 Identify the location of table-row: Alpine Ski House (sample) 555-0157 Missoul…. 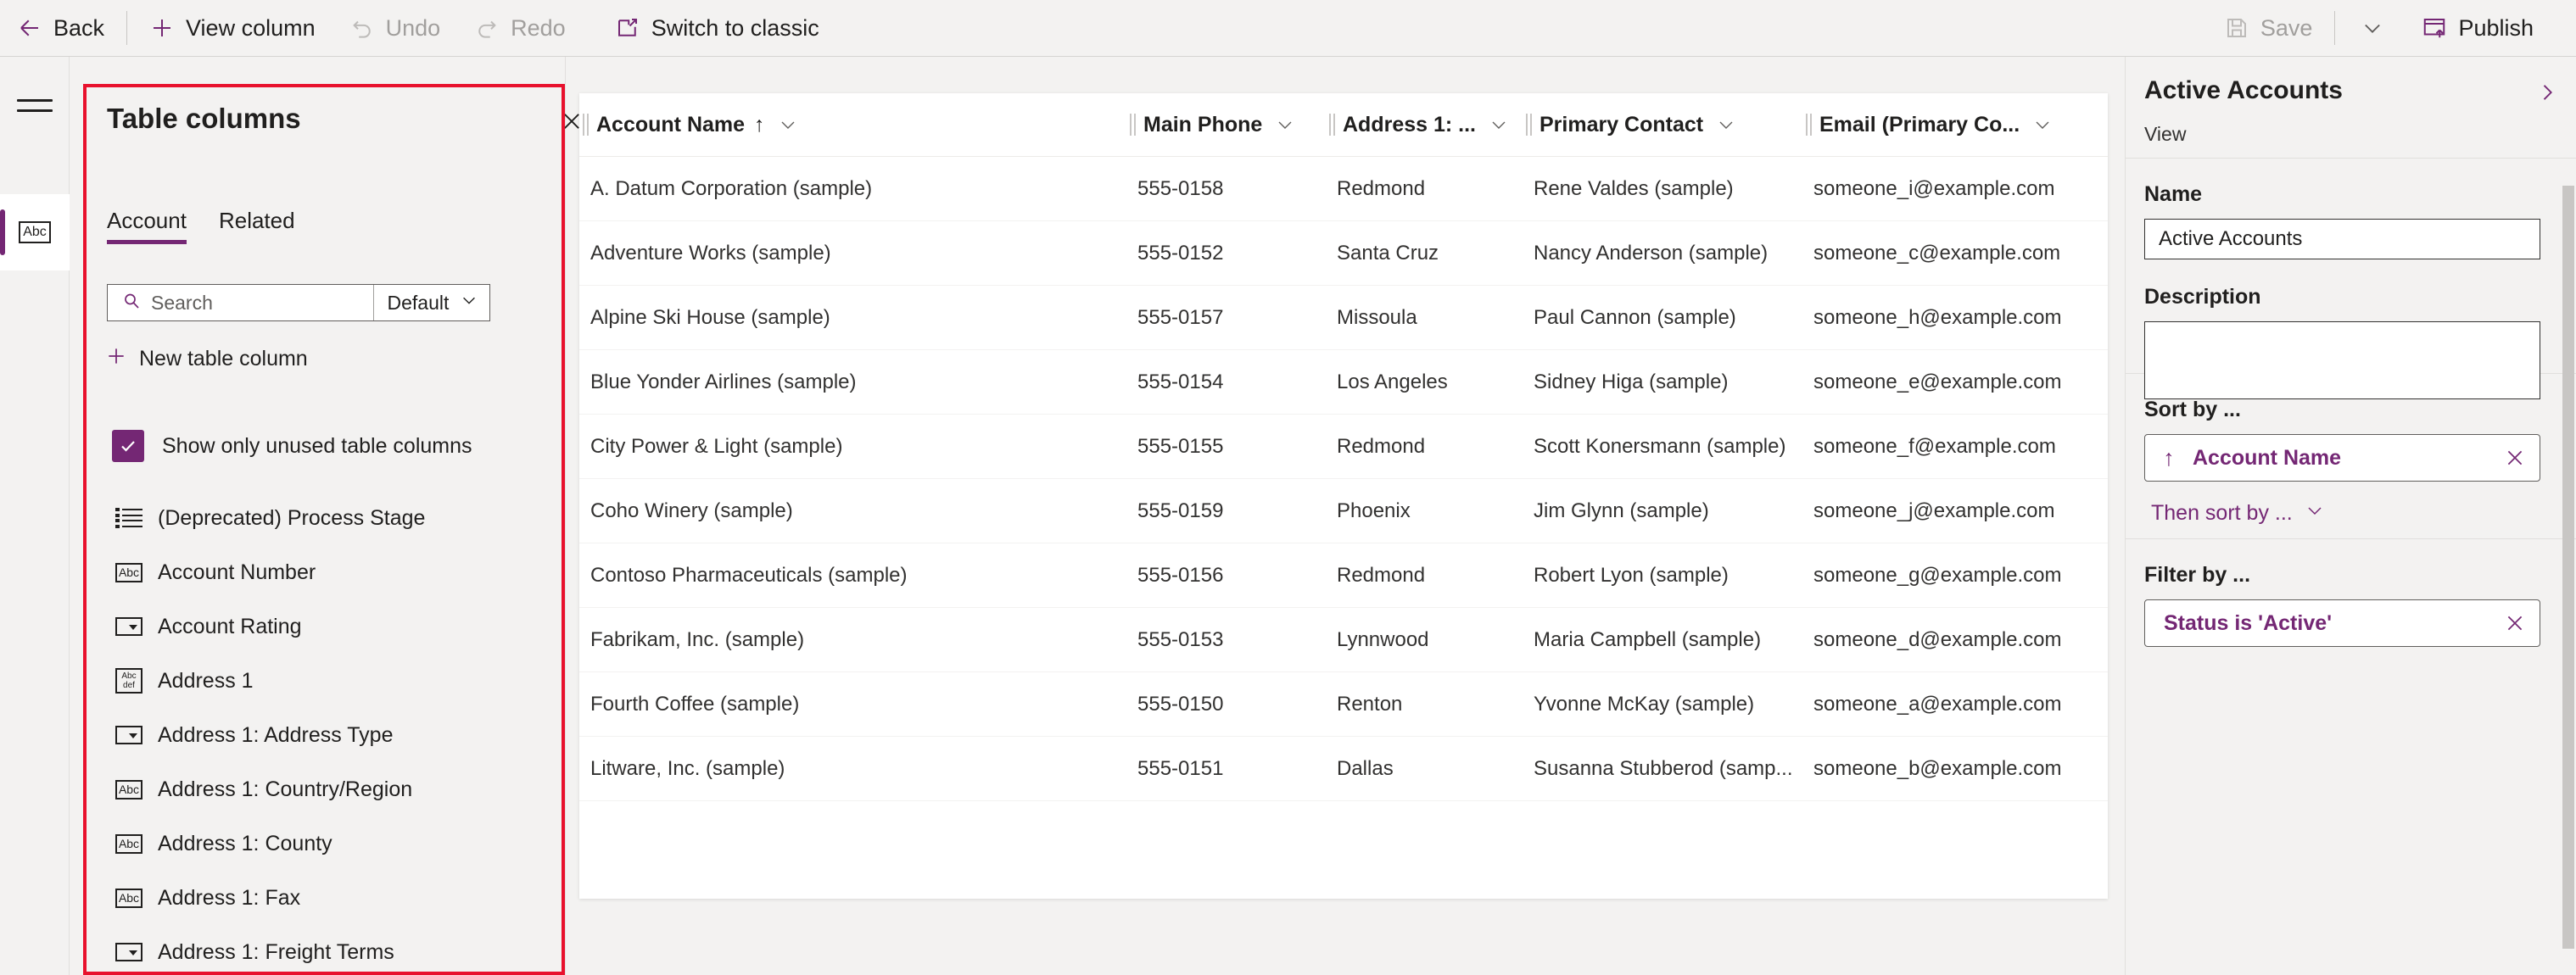
(1343, 318).